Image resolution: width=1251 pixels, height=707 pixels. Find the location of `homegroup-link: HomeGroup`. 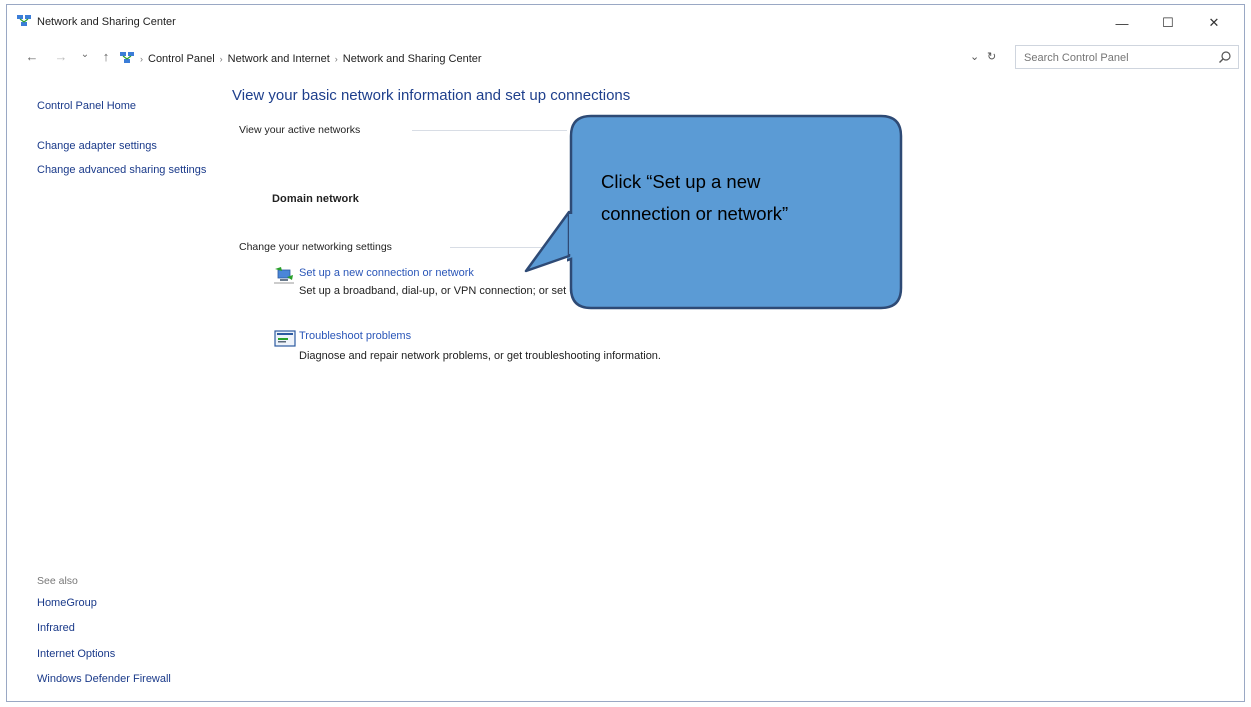

homegroup-link: HomeGroup is located at coordinates (67, 603).